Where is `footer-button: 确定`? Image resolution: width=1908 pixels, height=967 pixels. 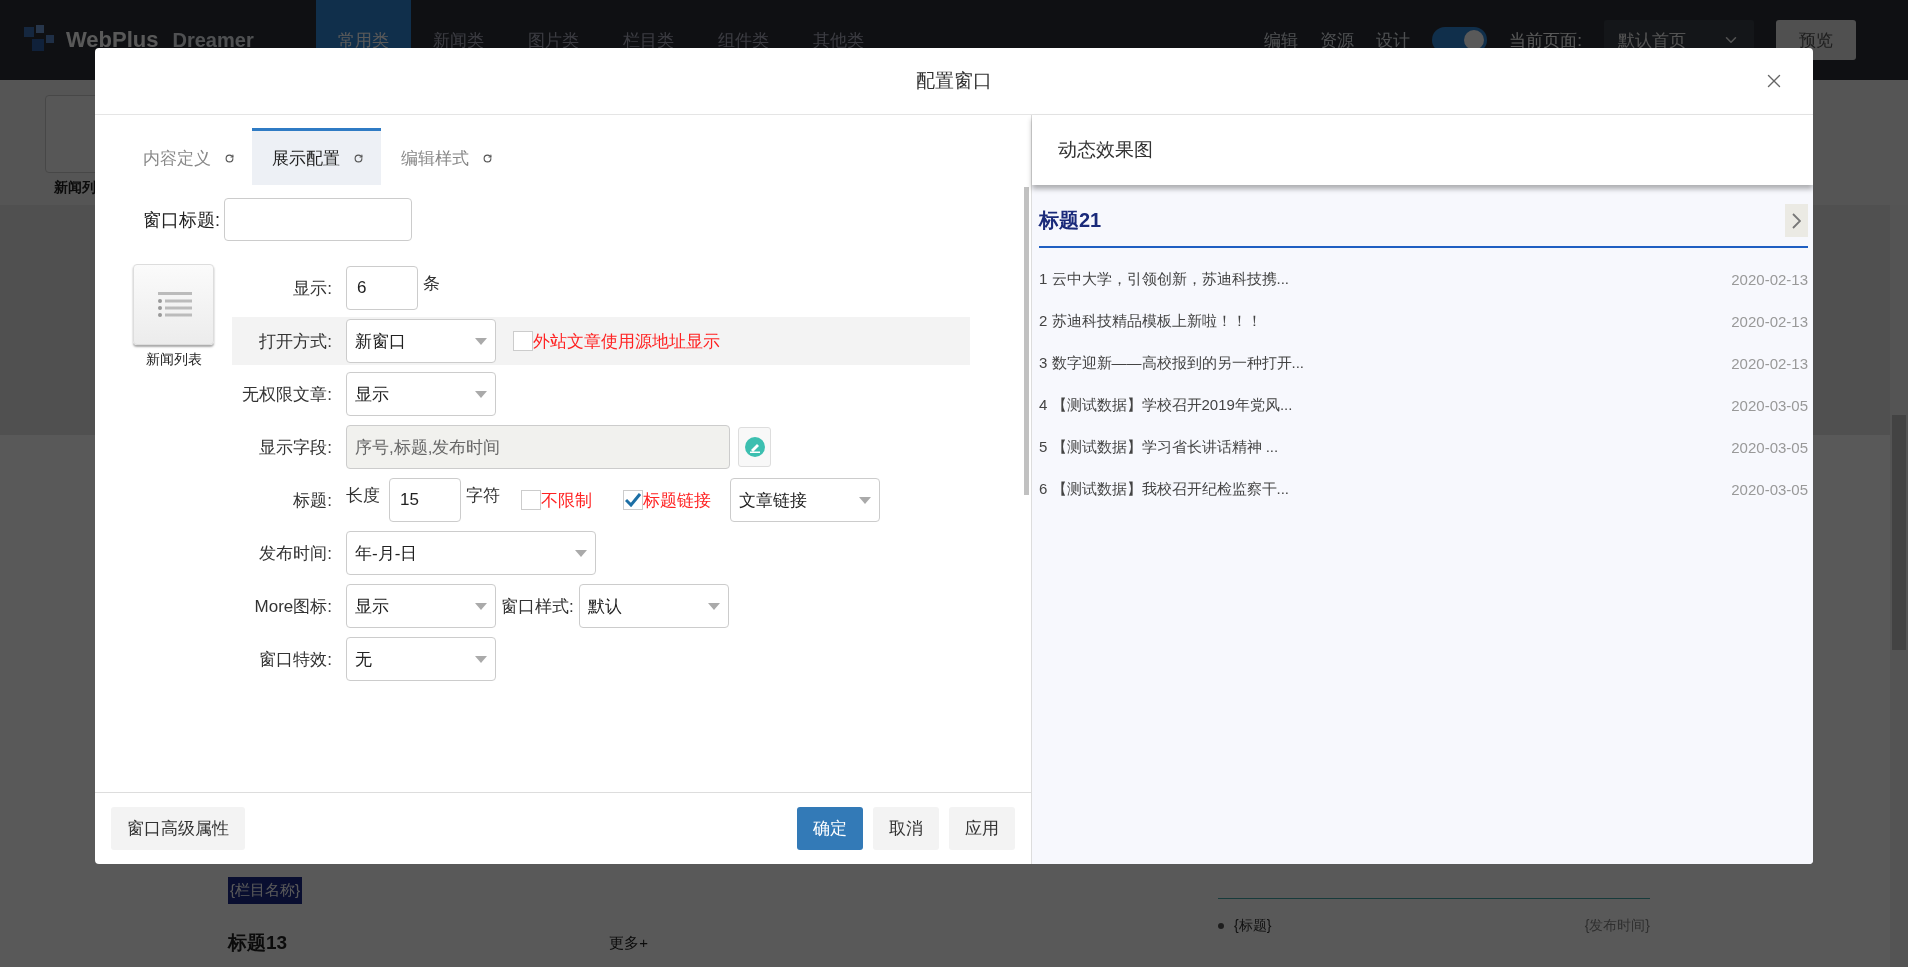 footer-button: 确定 is located at coordinates (830, 828).